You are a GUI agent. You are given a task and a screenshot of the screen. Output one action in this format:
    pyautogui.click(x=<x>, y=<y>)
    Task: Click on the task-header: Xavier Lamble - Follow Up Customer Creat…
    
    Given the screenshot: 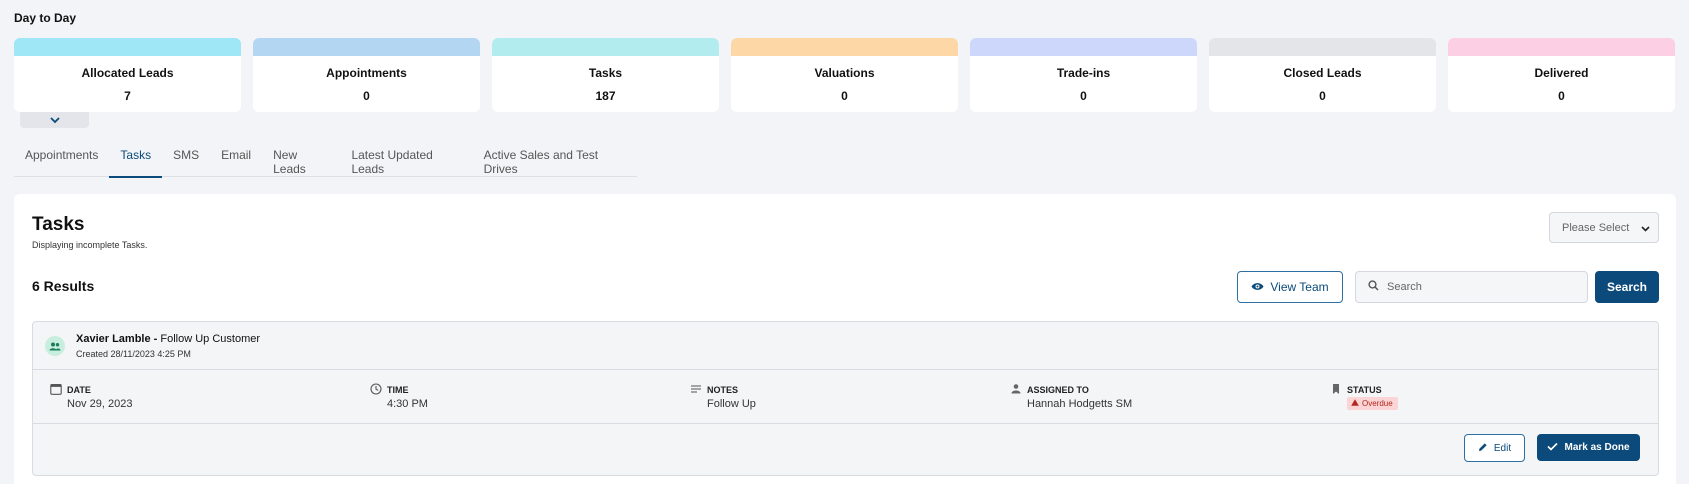 What is the action you would take?
    pyautogui.click(x=845, y=346)
    